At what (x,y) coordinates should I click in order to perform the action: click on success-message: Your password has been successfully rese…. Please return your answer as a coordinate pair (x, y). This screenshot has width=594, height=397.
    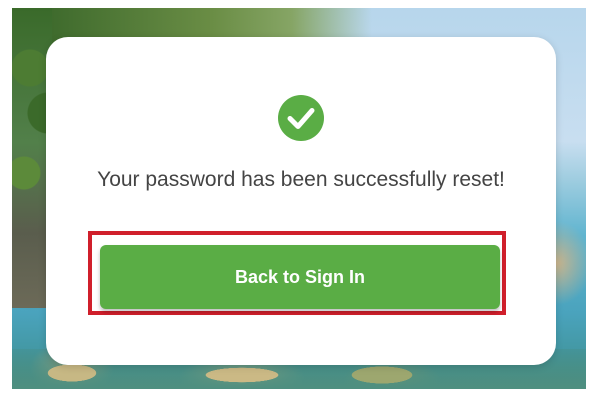
    Looking at the image, I should click on (301, 179).